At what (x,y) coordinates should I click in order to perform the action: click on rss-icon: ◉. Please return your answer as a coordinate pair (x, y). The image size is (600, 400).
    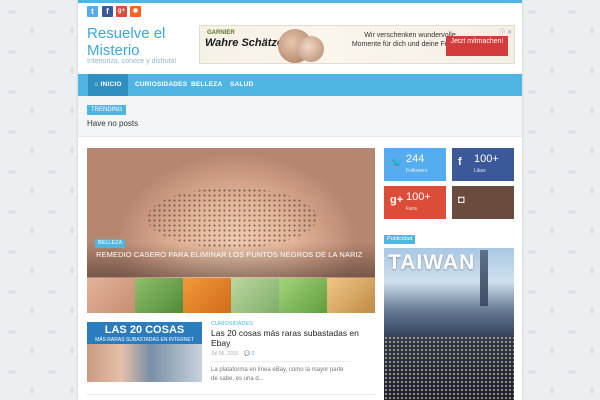
    Looking at the image, I should click on (135, 11).